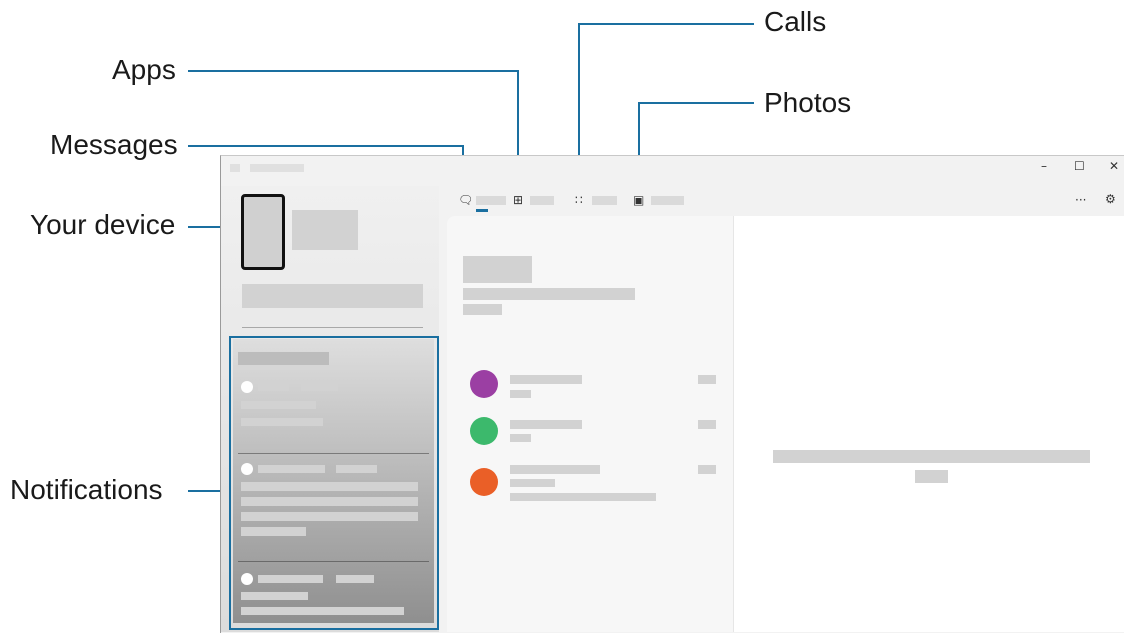 The height and width of the screenshot is (633, 1124). Describe the element at coordinates (1044, 166) in the screenshot. I see `minimize-button: –` at that location.